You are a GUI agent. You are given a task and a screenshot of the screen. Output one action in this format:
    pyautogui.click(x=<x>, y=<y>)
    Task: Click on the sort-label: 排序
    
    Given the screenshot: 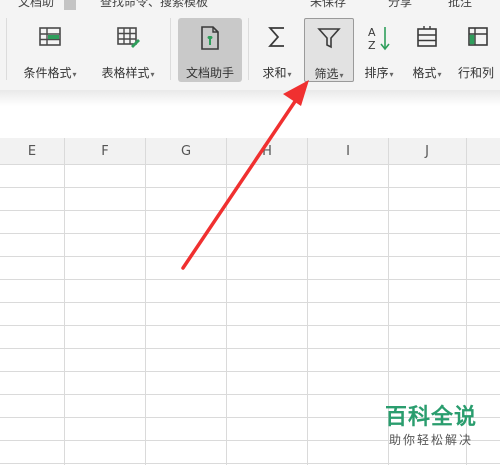 What is the action you would take?
    pyautogui.click(x=376, y=73)
    